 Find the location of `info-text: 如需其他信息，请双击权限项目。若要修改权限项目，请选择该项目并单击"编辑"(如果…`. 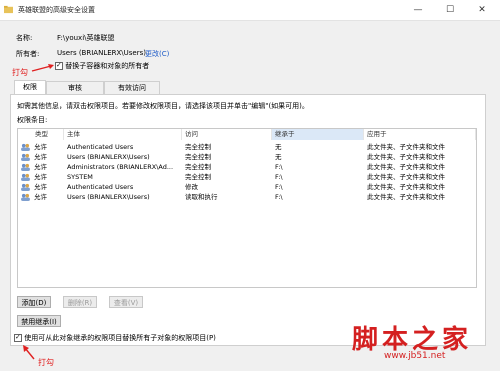

info-text: 如需其他信息，请双击权限项目。若要修改权限项目，请选择该项目并单击"编辑"(如果… is located at coordinates (163, 106).